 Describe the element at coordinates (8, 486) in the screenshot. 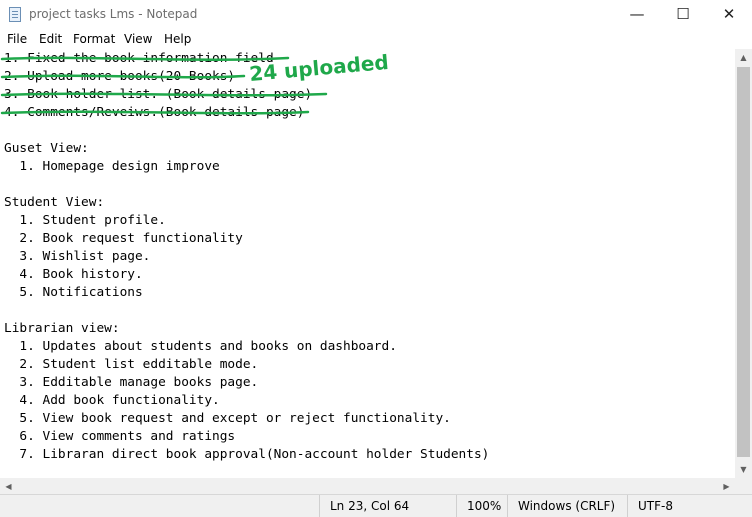

I see `scroll-left-icon: ◀` at that location.